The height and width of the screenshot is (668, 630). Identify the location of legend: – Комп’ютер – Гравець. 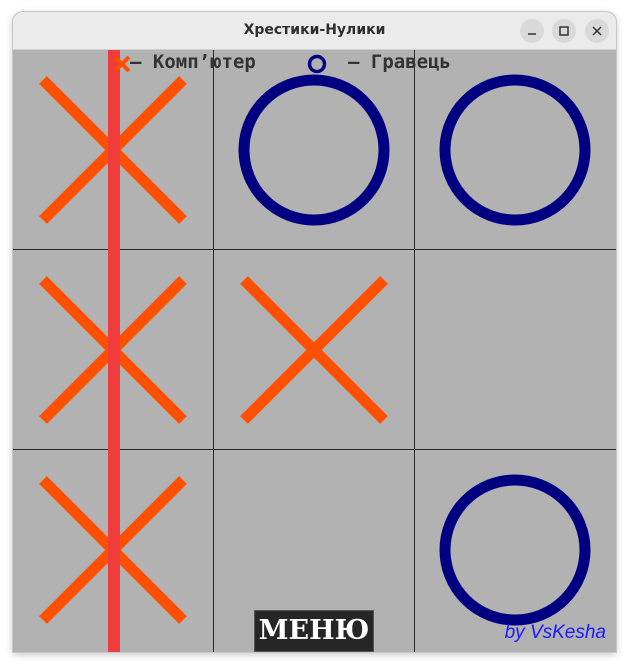
(318, 64).